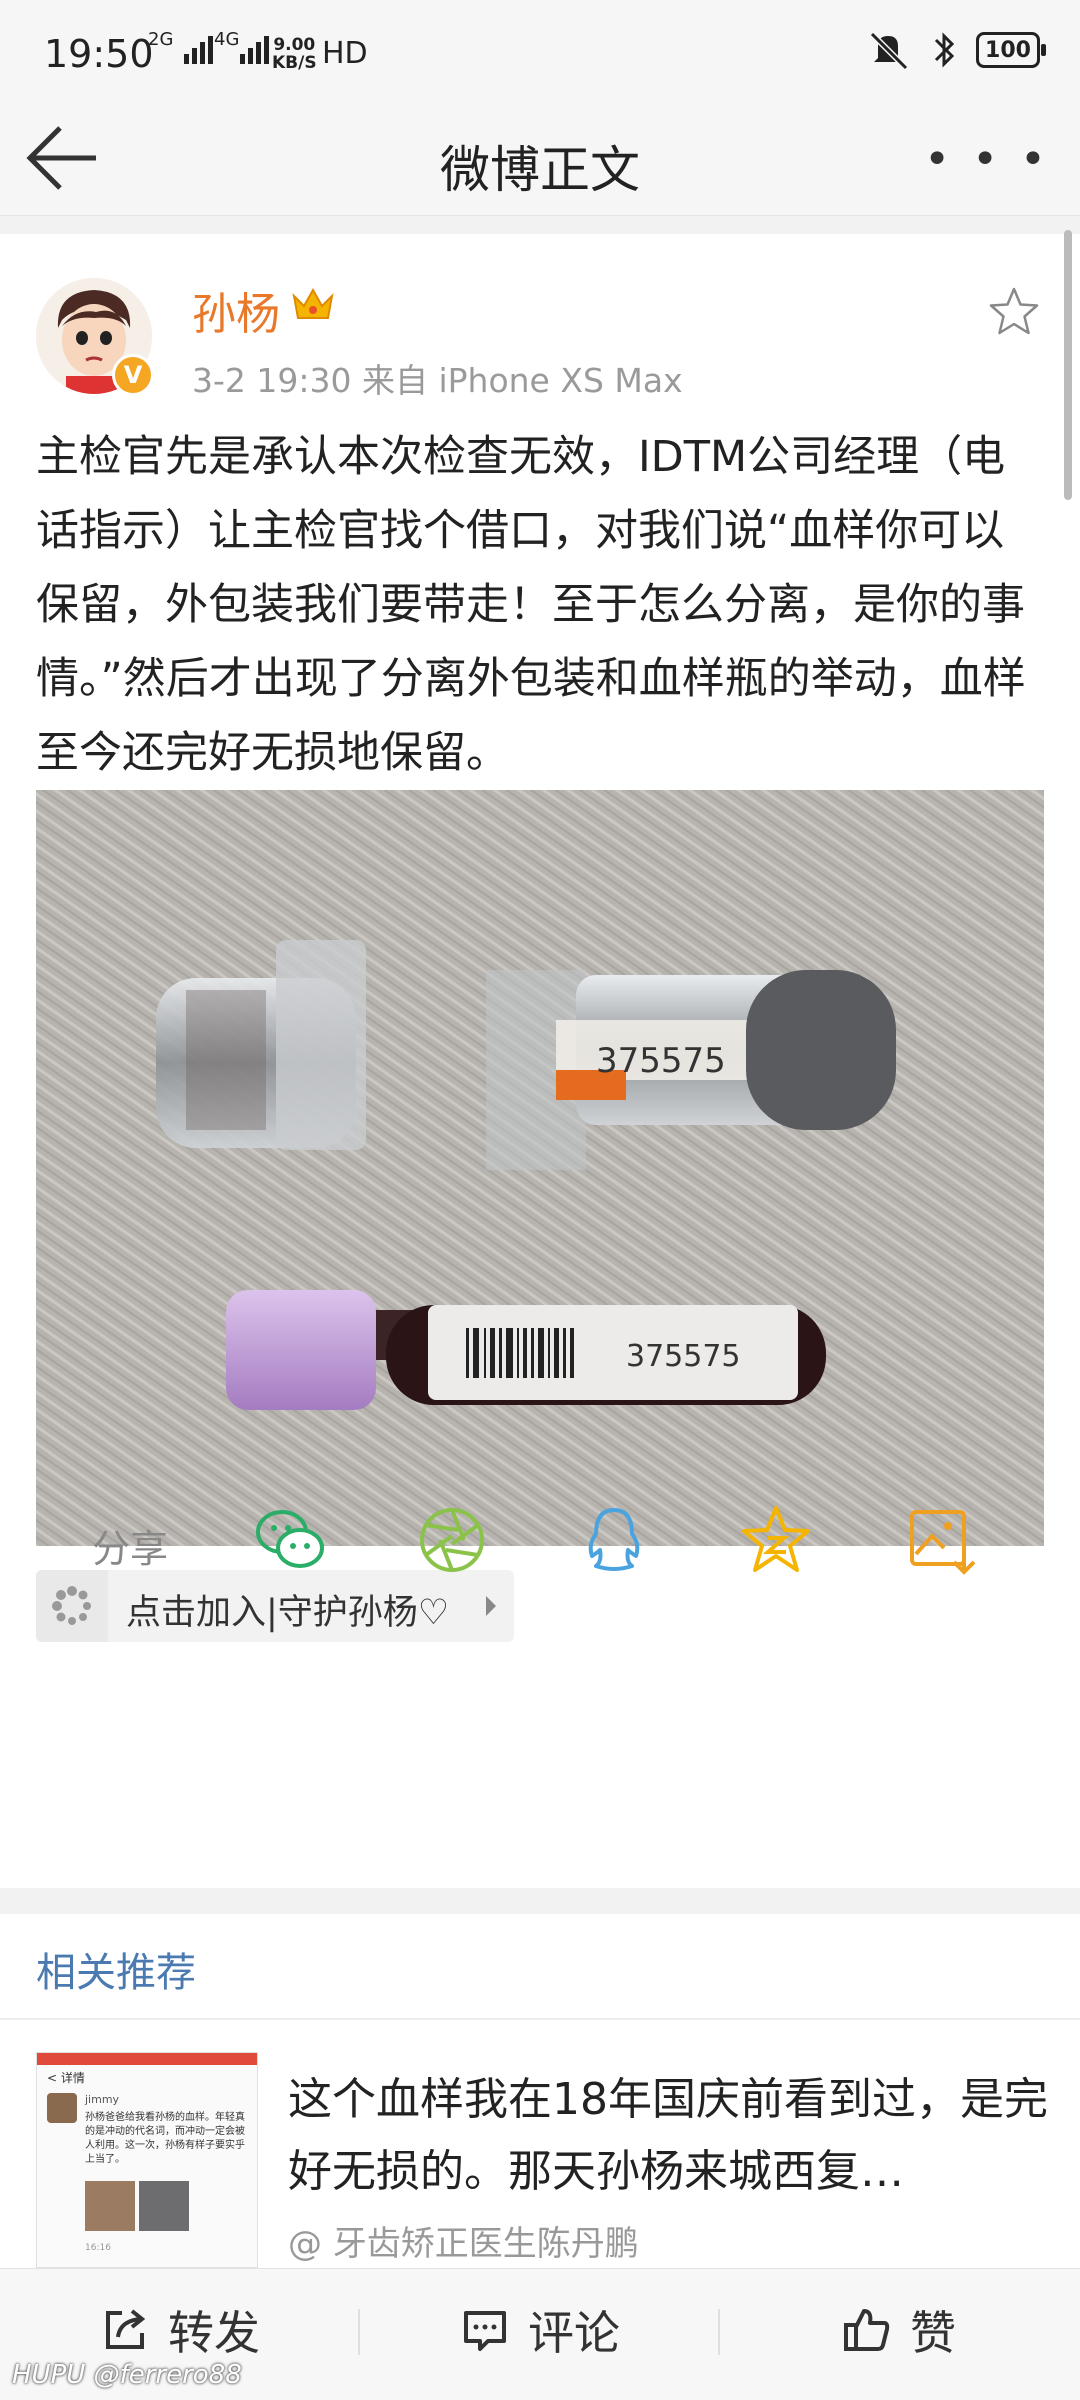  I want to click on thumbs-up-icon, so click(867, 2330).